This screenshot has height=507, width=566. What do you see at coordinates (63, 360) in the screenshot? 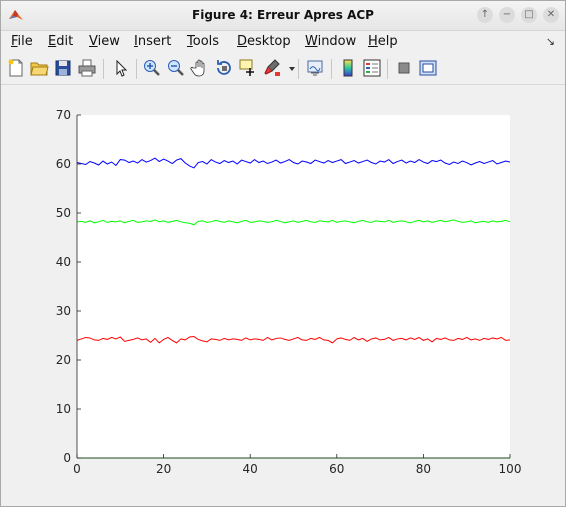
I see `y-tick-label: 20` at bounding box center [63, 360].